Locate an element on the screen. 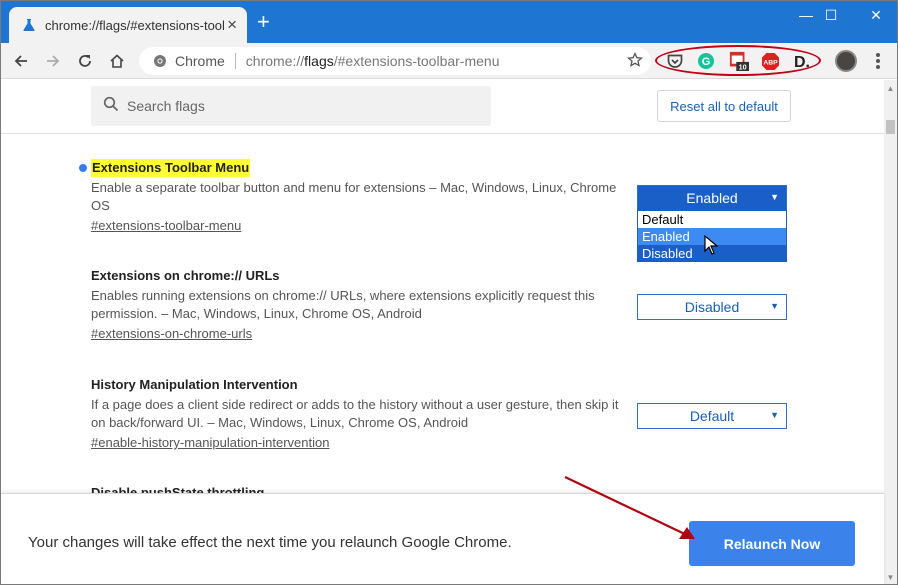 Image resolution: width=898 pixels, height=585 pixels. back-icon is located at coordinates (21, 61).